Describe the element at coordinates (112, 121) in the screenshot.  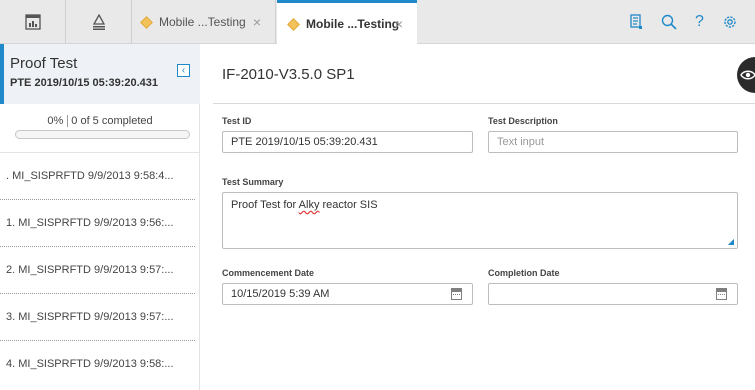
I see `progress-count: 0 of 5 completed` at that location.